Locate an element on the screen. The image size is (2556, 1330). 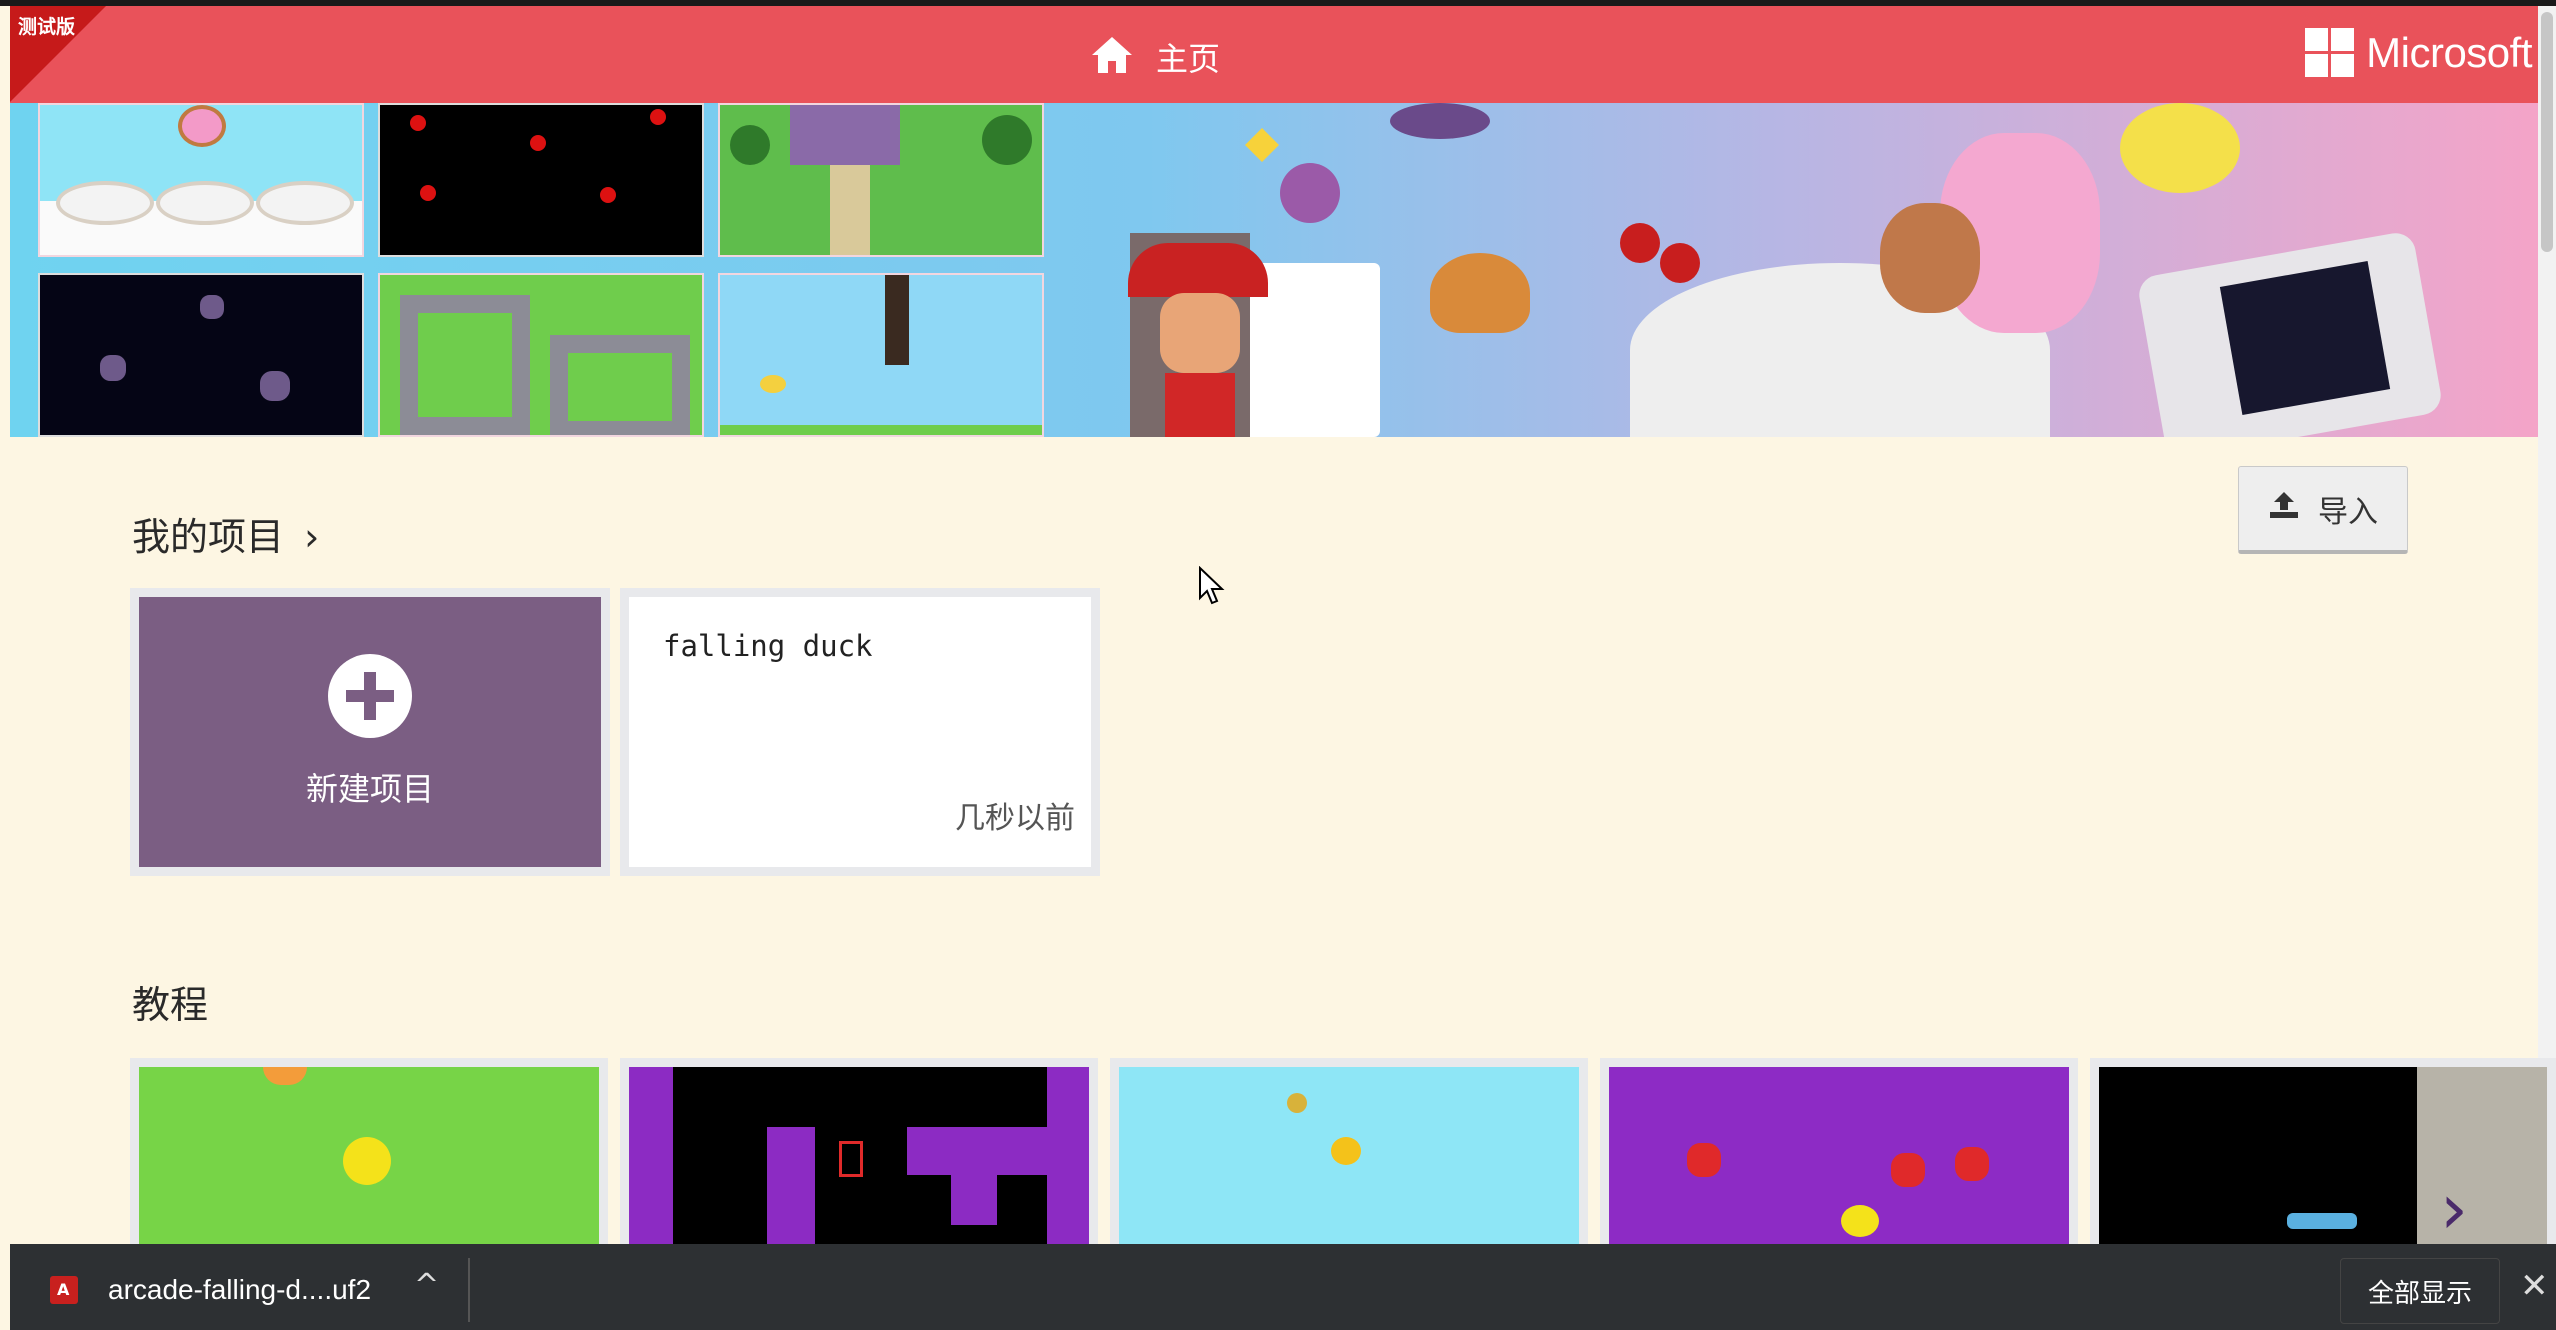
new-project-label: 新建项目 is located at coordinates (369, 789).